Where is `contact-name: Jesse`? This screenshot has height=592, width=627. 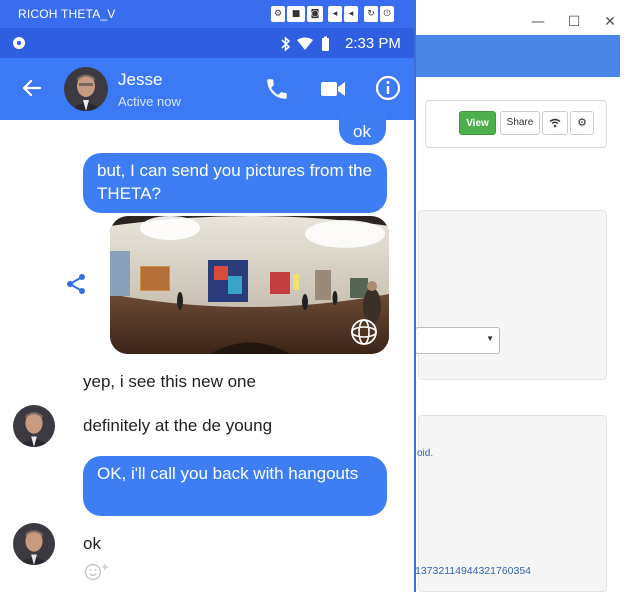
contact-name: Jesse is located at coordinates (140, 79).